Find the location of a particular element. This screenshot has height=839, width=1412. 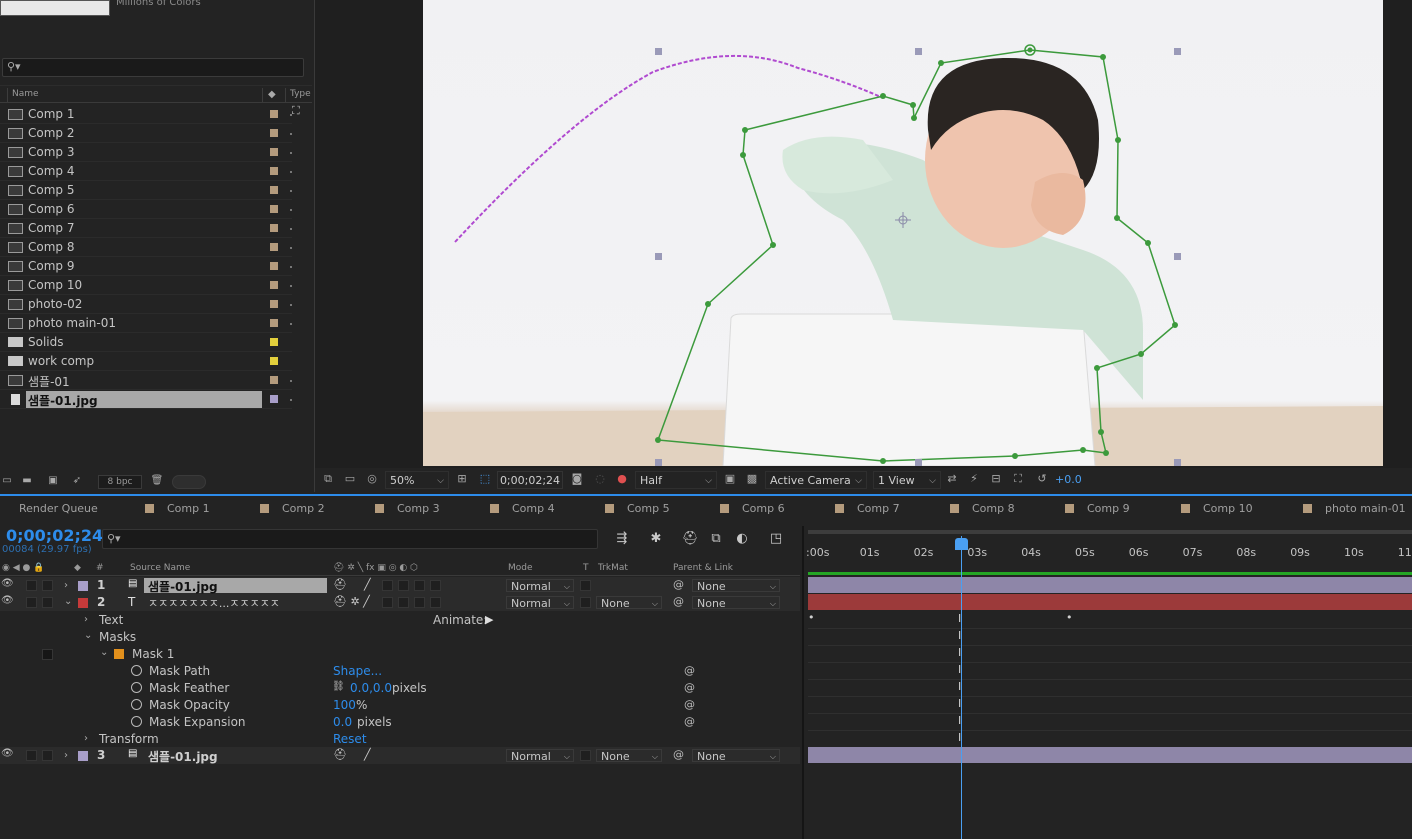

tab-comp-1: Comp 1 is located at coordinates (177, 508).